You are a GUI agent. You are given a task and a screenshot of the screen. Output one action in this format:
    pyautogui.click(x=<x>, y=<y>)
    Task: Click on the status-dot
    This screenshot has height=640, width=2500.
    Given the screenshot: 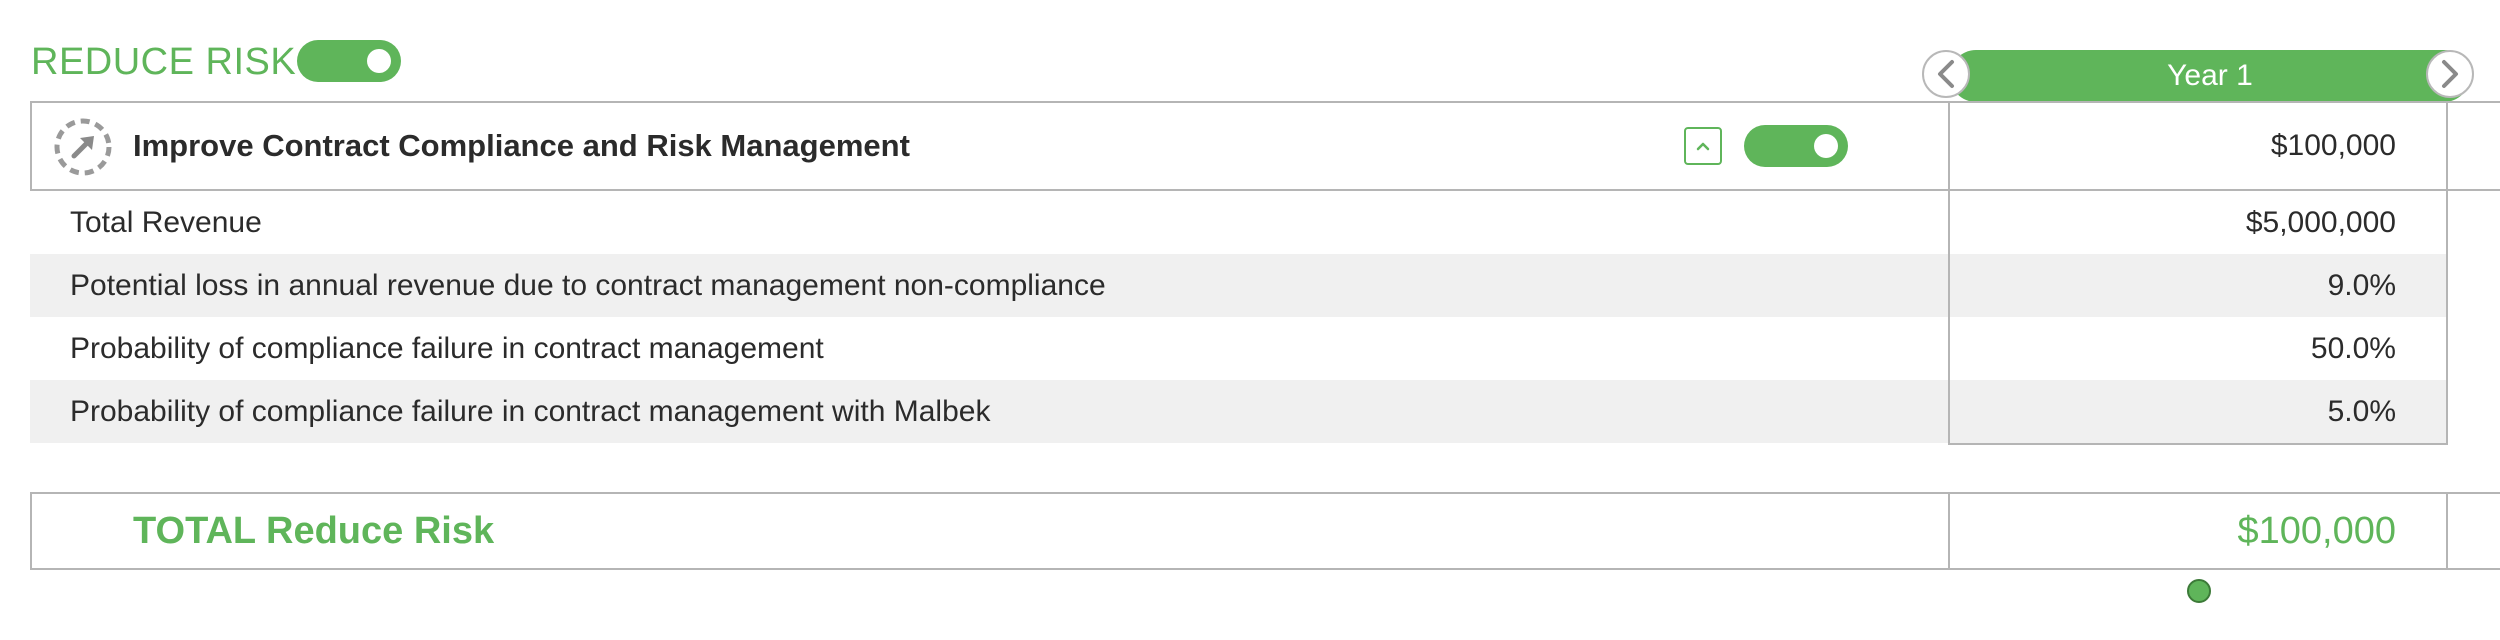 What is the action you would take?
    pyautogui.click(x=2199, y=591)
    